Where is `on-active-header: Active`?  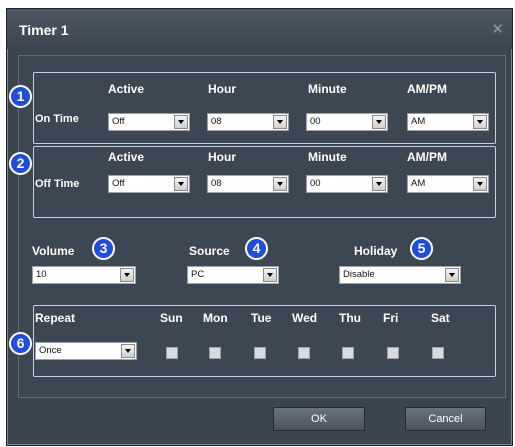 on-active-header: Active is located at coordinates (126, 89).